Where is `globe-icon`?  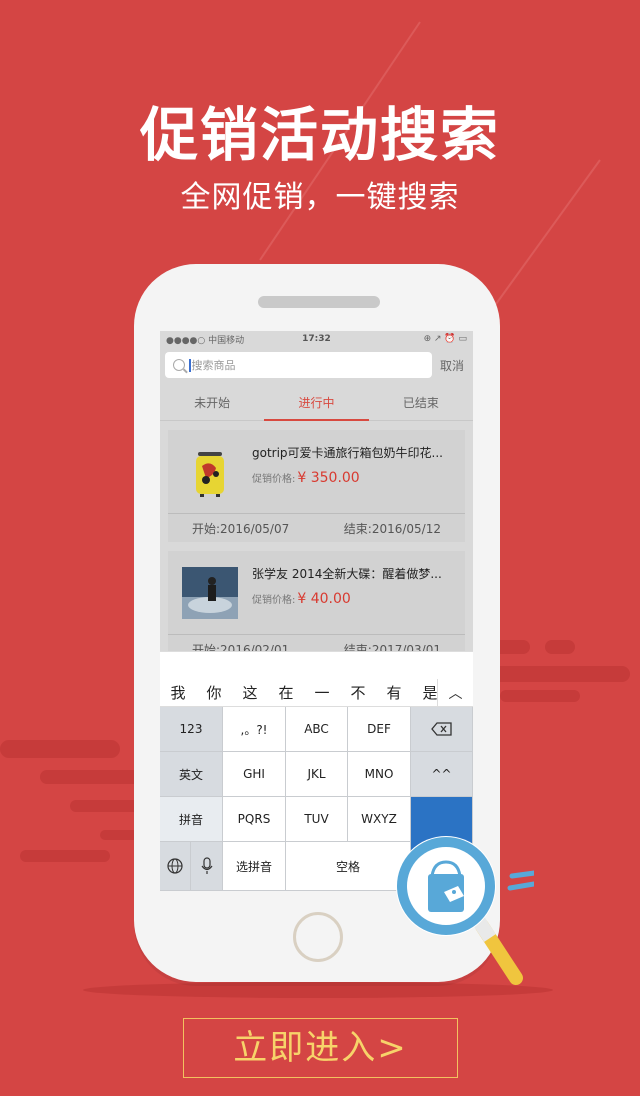 globe-icon is located at coordinates (175, 866).